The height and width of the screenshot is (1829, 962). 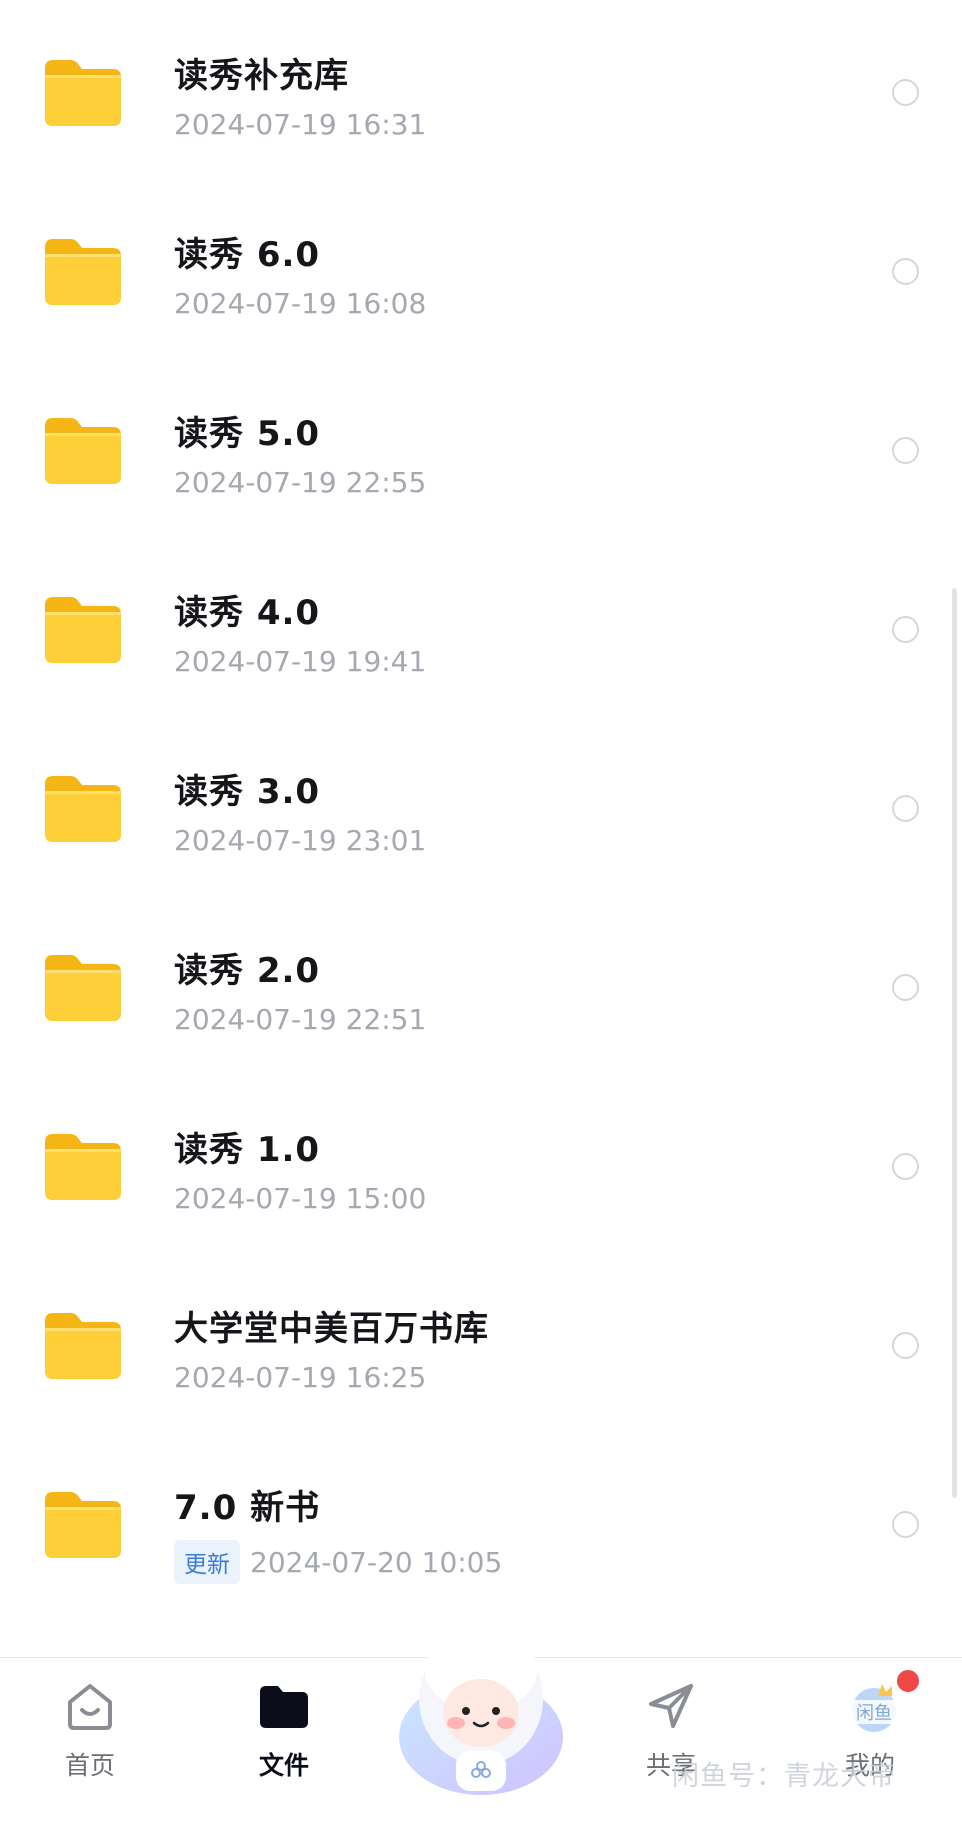 What do you see at coordinates (481, 626) in the screenshot?
I see `file-row: 读秀 4.0 2024-07-19 19:41` at bounding box center [481, 626].